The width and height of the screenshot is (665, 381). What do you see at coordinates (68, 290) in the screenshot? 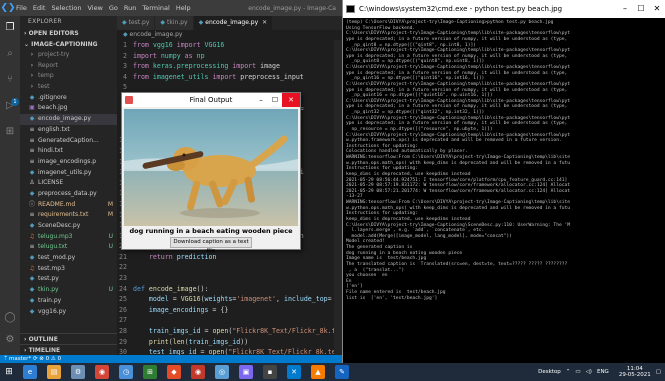
I see `file-item: ◆ tkin.py U` at bounding box center [68, 290].